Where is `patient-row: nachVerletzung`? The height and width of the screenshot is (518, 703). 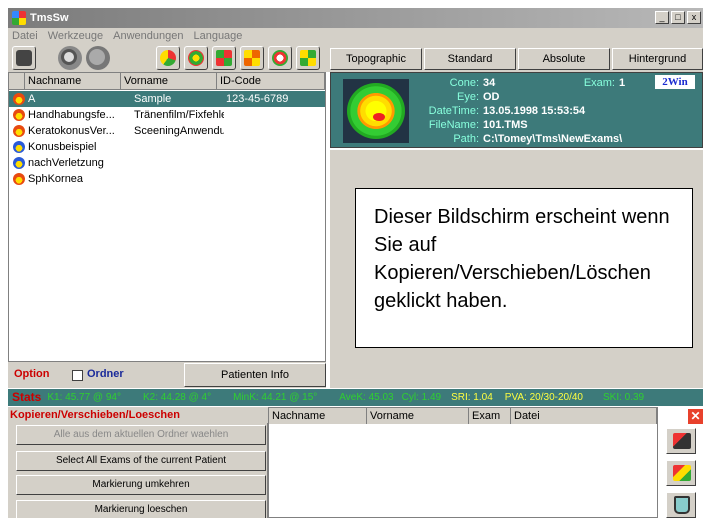 patient-row: nachVerletzung is located at coordinates (167, 163).